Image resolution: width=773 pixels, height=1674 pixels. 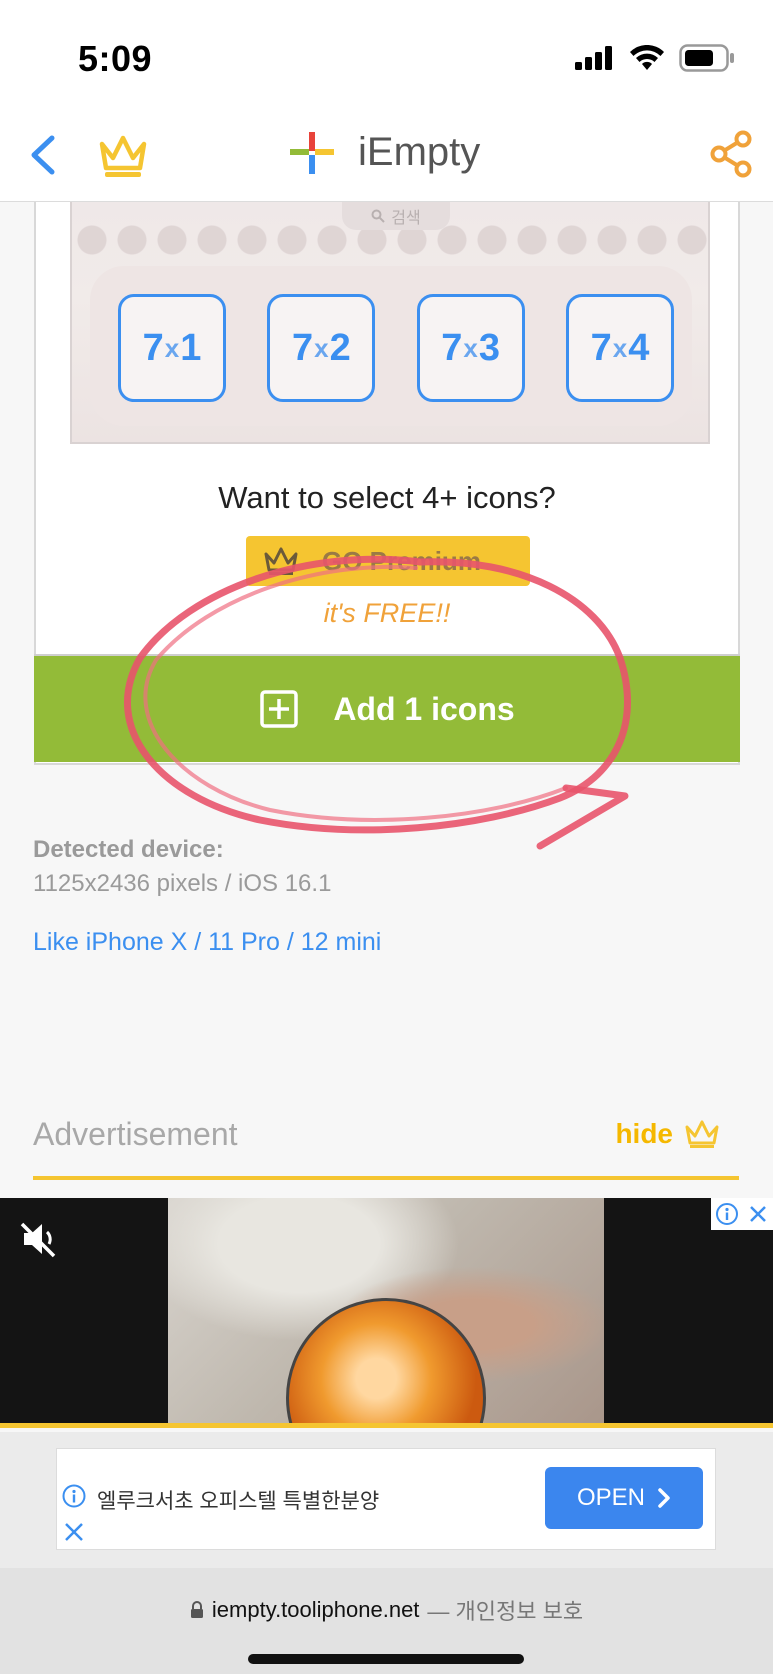 I want to click on add-icons-button: Add 1 icons, so click(x=387, y=708).